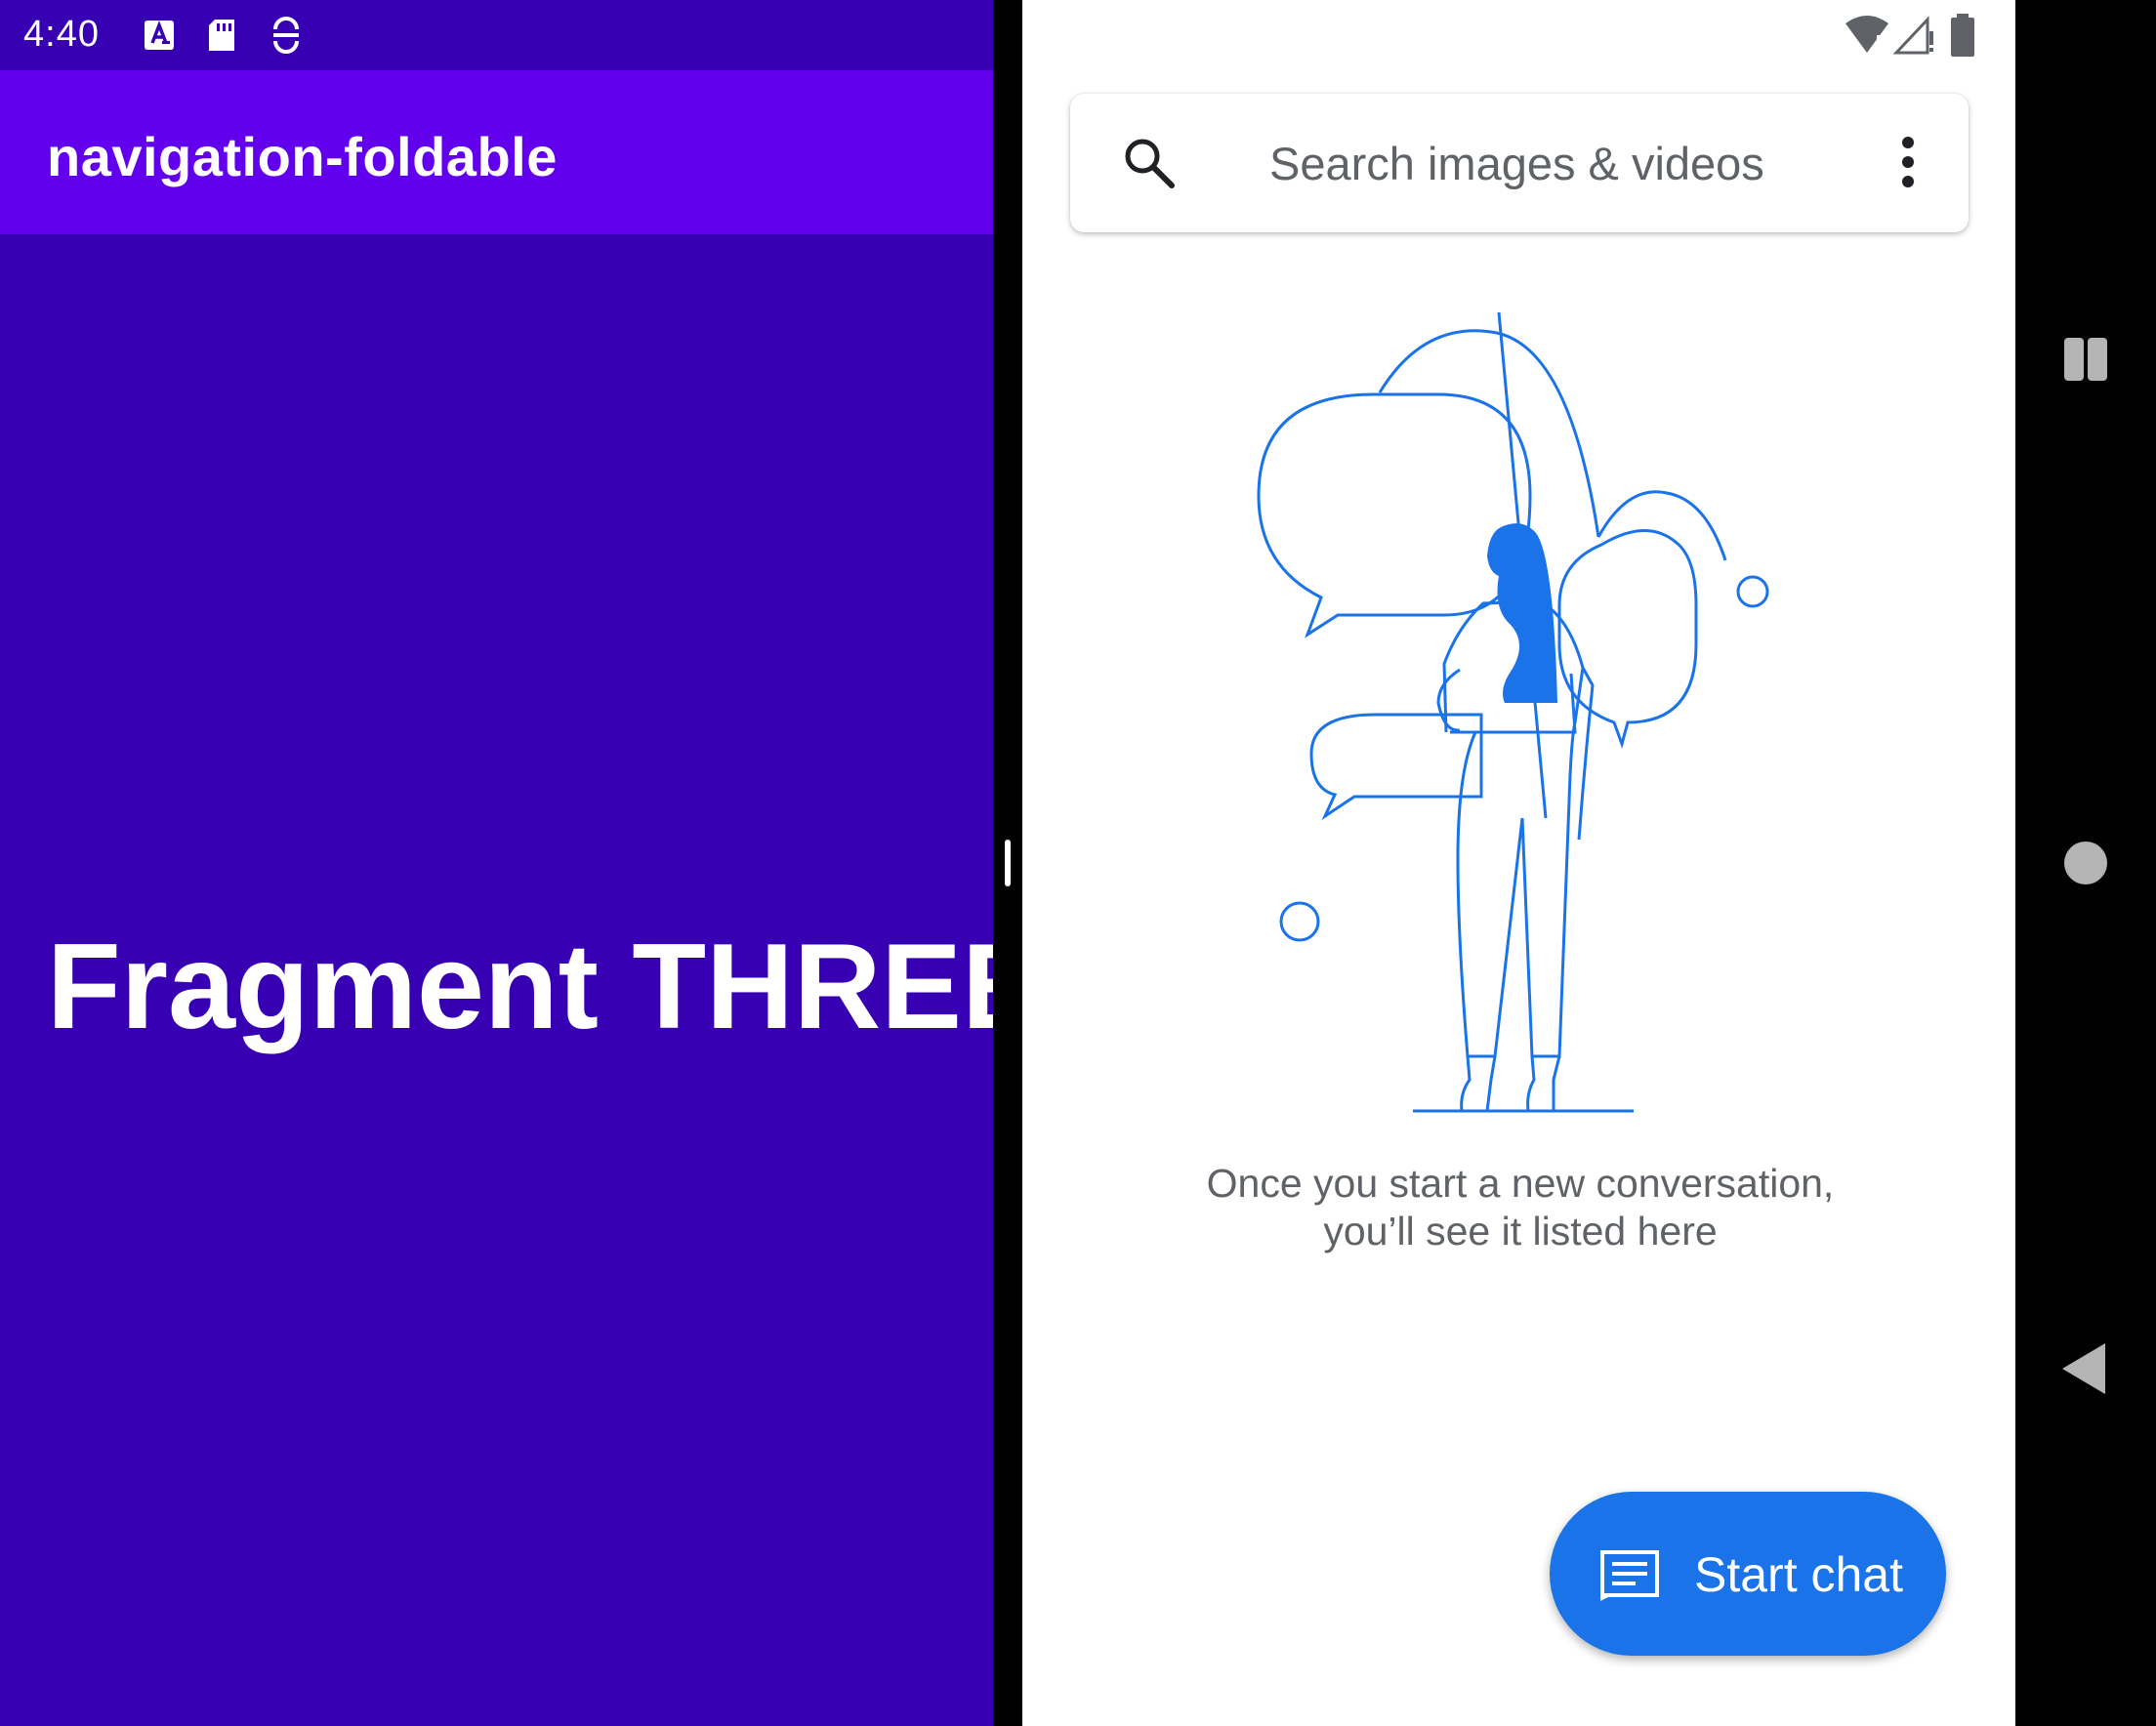 This screenshot has width=2156, height=1726. I want to click on empty-state-illustration, so click(1513, 712).